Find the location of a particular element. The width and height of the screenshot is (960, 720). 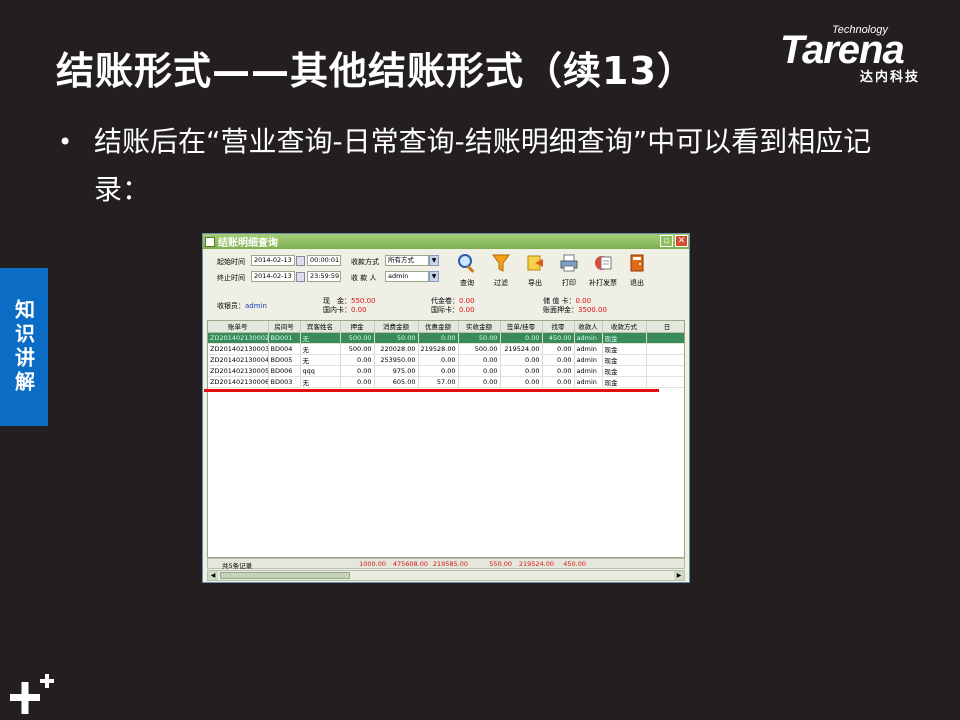

record-count: 共5条记录 is located at coordinates (237, 566).